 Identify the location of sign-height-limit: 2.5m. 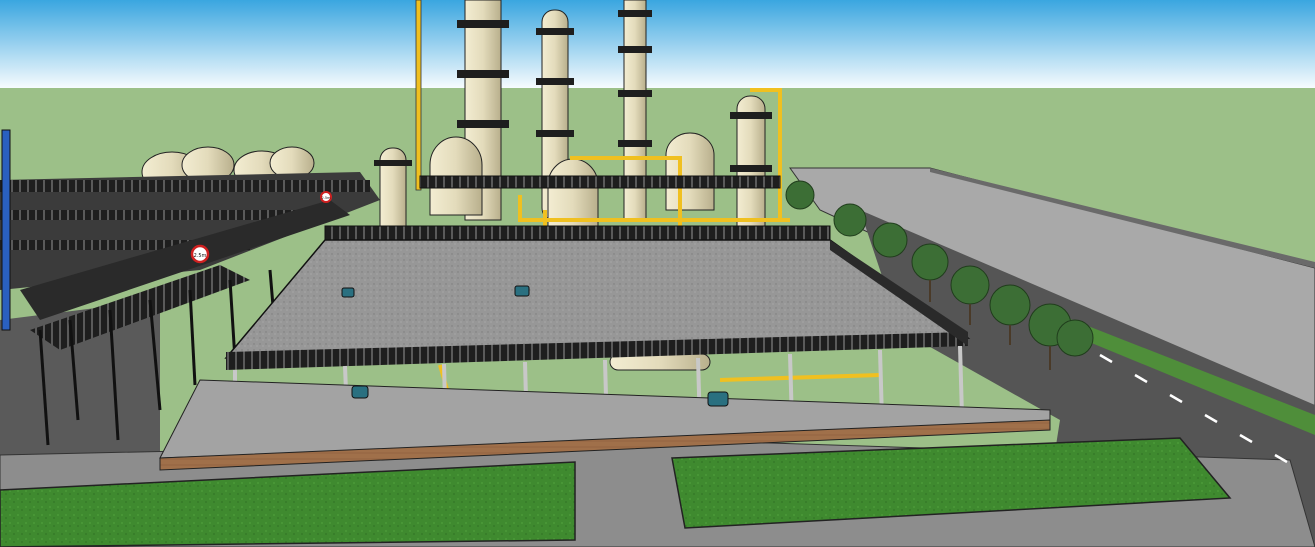
(200, 254).